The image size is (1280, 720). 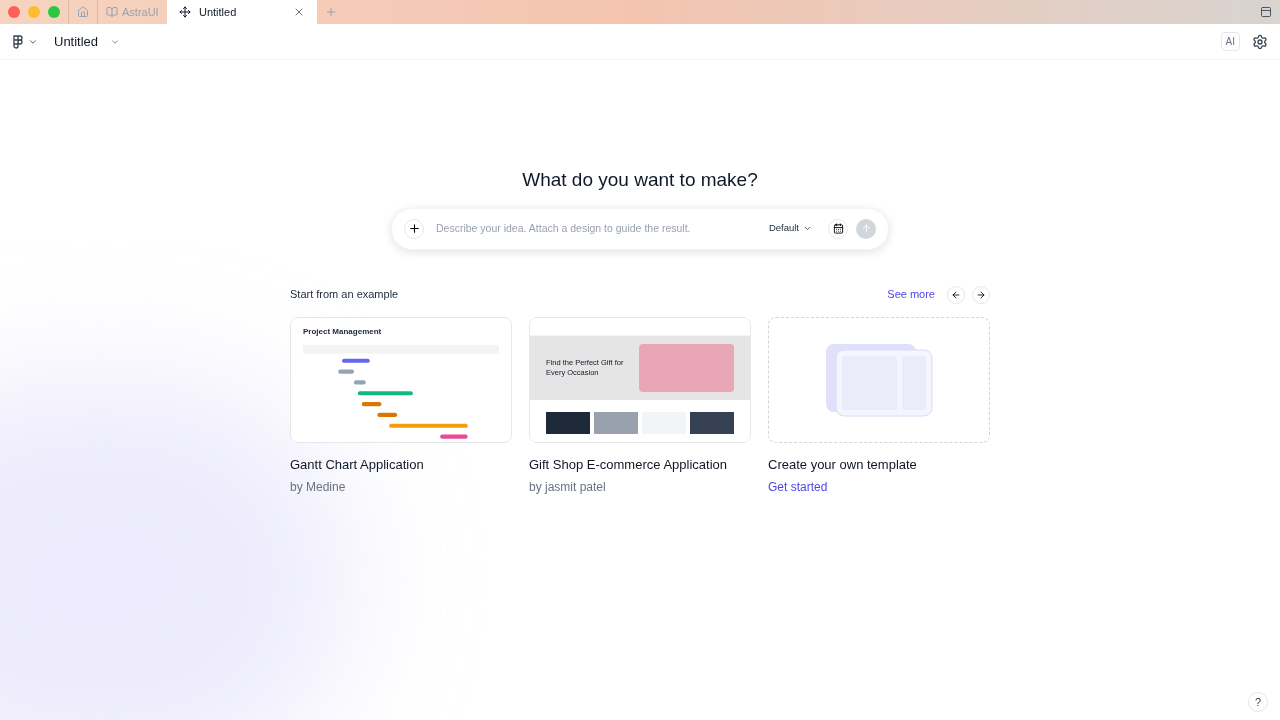 What do you see at coordinates (83, 12) in the screenshot?
I see `home-icon` at bounding box center [83, 12].